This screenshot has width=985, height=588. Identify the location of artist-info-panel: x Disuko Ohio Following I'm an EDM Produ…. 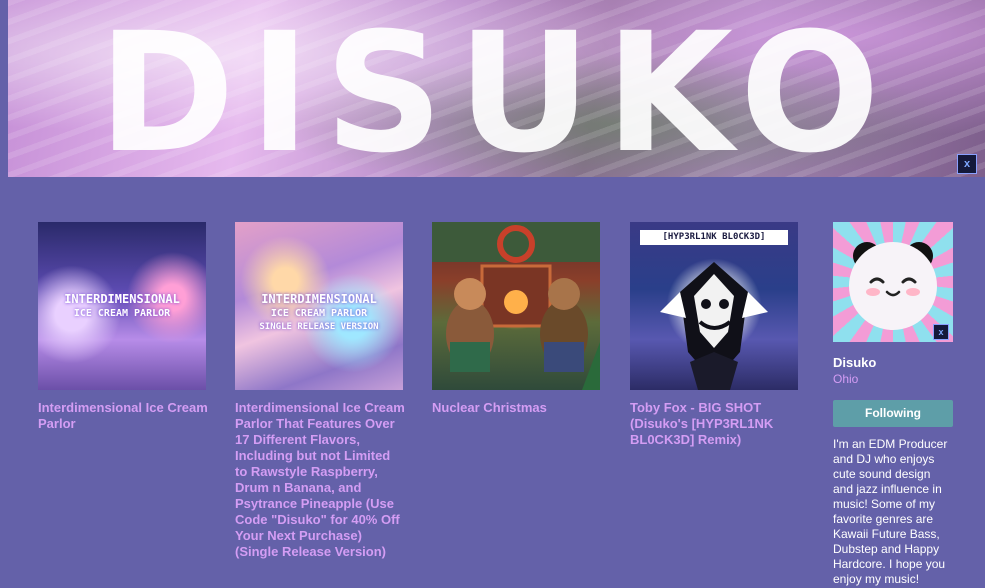
(893, 404).